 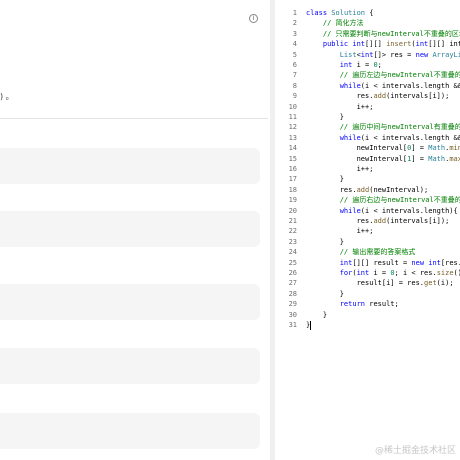 I want to click on line-number: 12, so click(x=292, y=127).